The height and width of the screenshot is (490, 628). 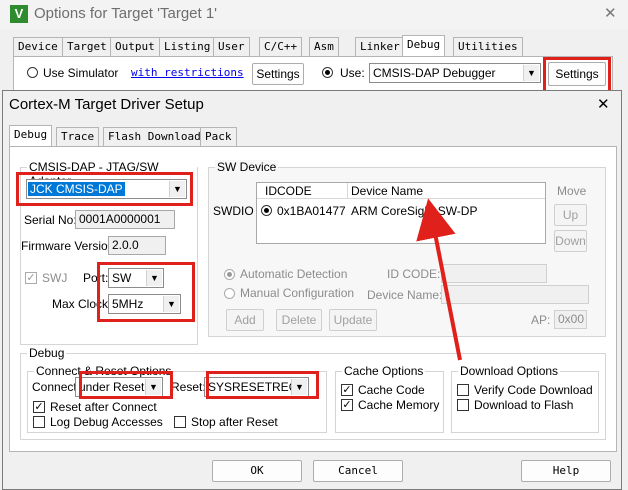 I want to click on red-arrow-annotation, so click(x=439, y=279).